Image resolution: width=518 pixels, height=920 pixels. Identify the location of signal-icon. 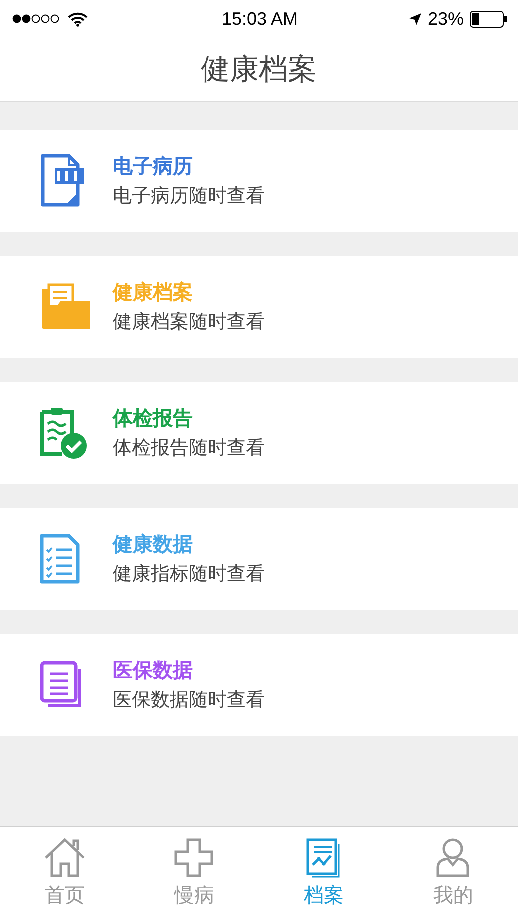
(36, 19).